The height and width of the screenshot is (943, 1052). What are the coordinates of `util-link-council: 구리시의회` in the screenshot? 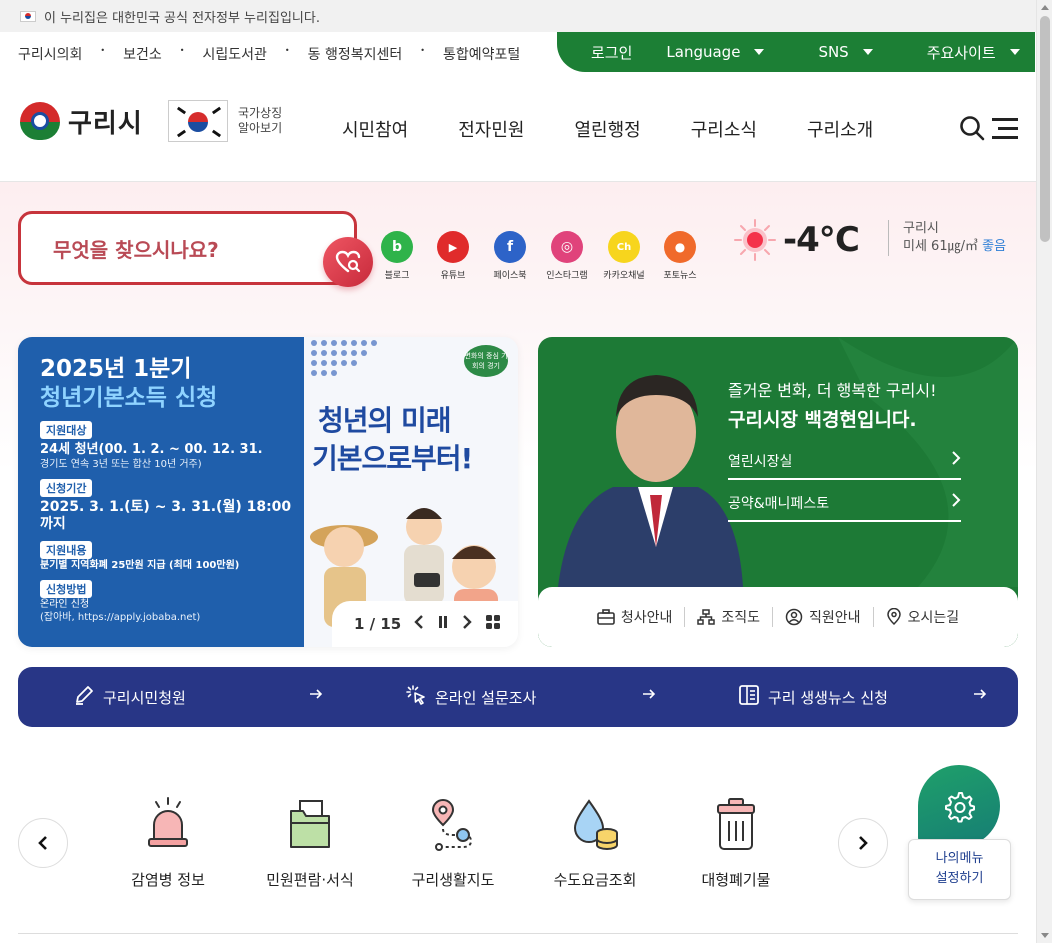 It's located at (50, 54).